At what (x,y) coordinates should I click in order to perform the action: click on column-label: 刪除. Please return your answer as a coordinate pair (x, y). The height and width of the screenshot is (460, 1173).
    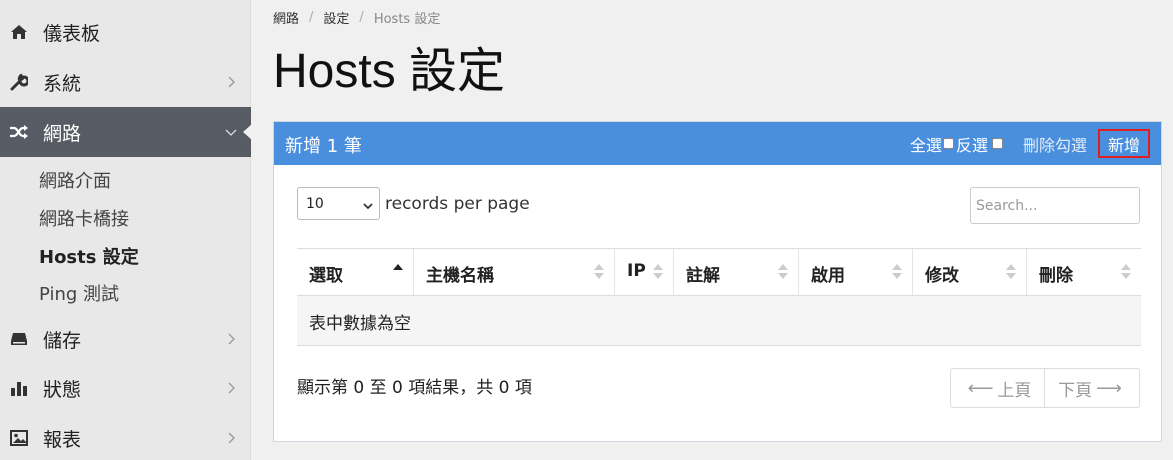
    Looking at the image, I should click on (1056, 276).